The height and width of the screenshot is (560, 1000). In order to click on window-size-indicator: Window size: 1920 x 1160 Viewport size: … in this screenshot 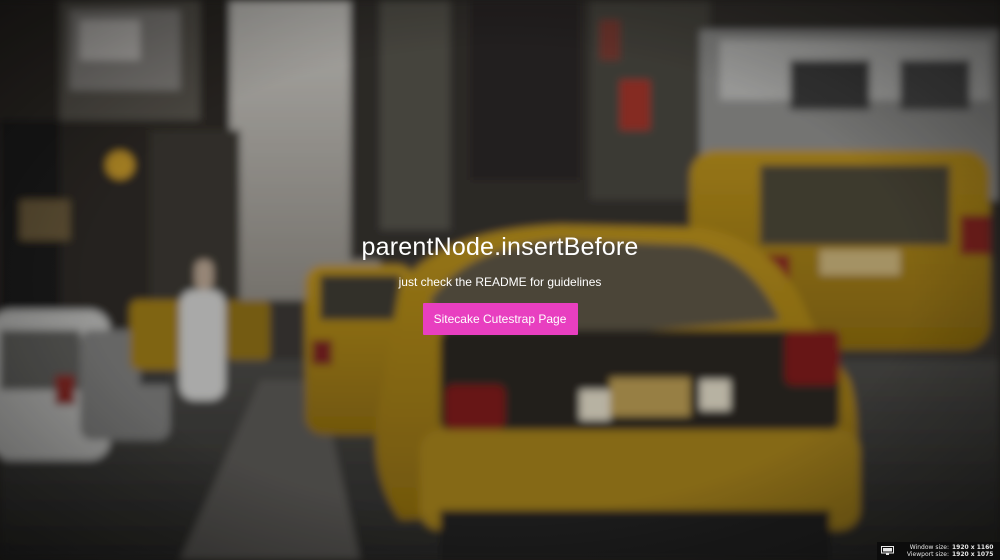, I will do `click(938, 551)`.